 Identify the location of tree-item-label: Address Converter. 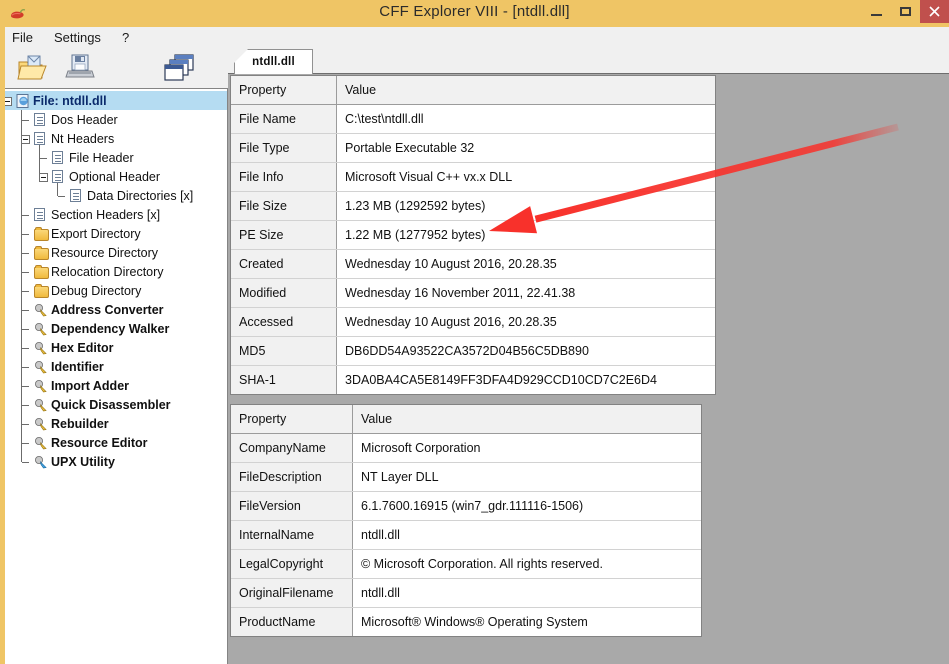
(107, 310).